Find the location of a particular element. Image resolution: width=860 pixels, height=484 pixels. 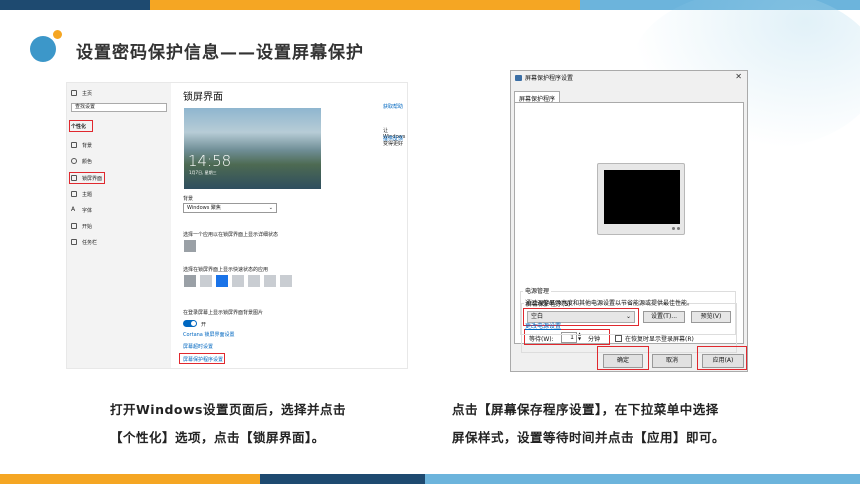

preview-date: 1月7日, 星期三 is located at coordinates (203, 172).